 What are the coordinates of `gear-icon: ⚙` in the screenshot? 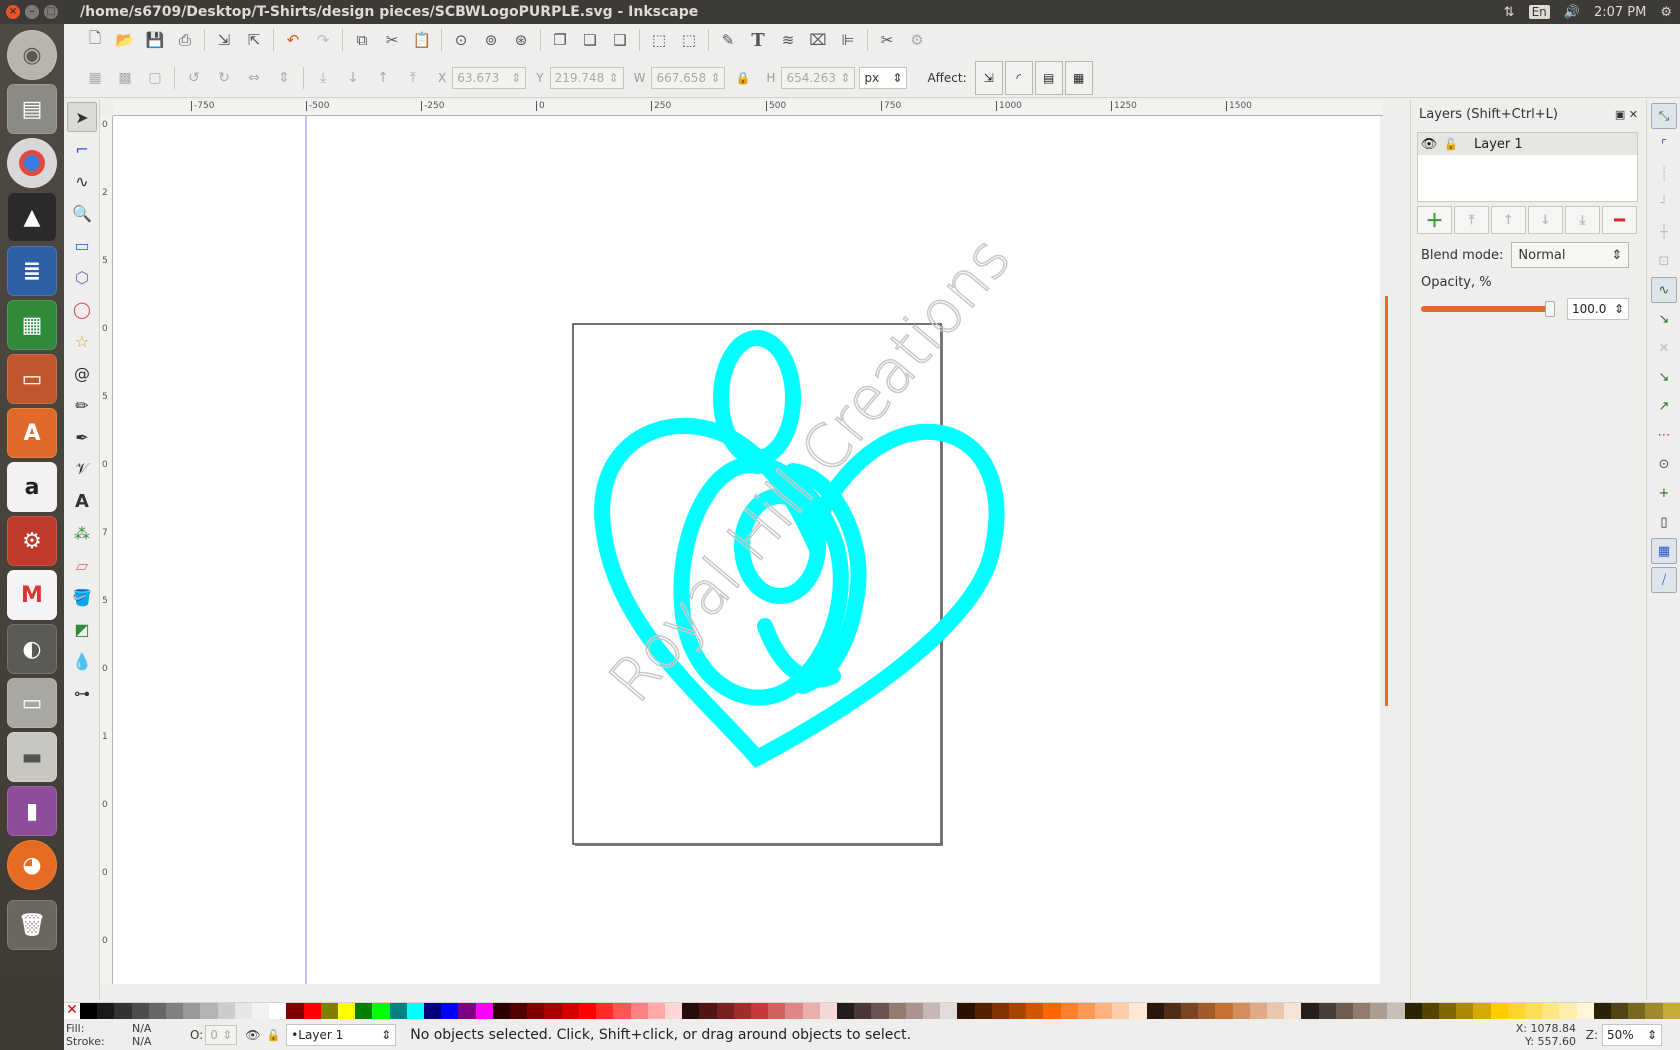 It's located at (1666, 12).